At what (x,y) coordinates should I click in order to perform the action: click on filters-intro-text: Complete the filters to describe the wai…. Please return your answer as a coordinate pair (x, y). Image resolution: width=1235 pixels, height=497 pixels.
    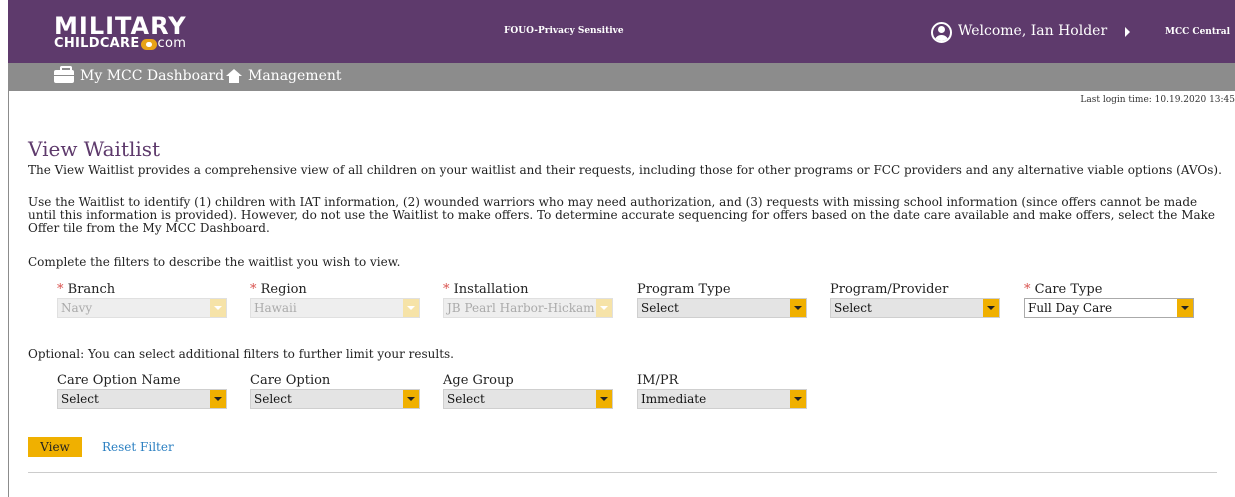
    Looking at the image, I should click on (214, 262).